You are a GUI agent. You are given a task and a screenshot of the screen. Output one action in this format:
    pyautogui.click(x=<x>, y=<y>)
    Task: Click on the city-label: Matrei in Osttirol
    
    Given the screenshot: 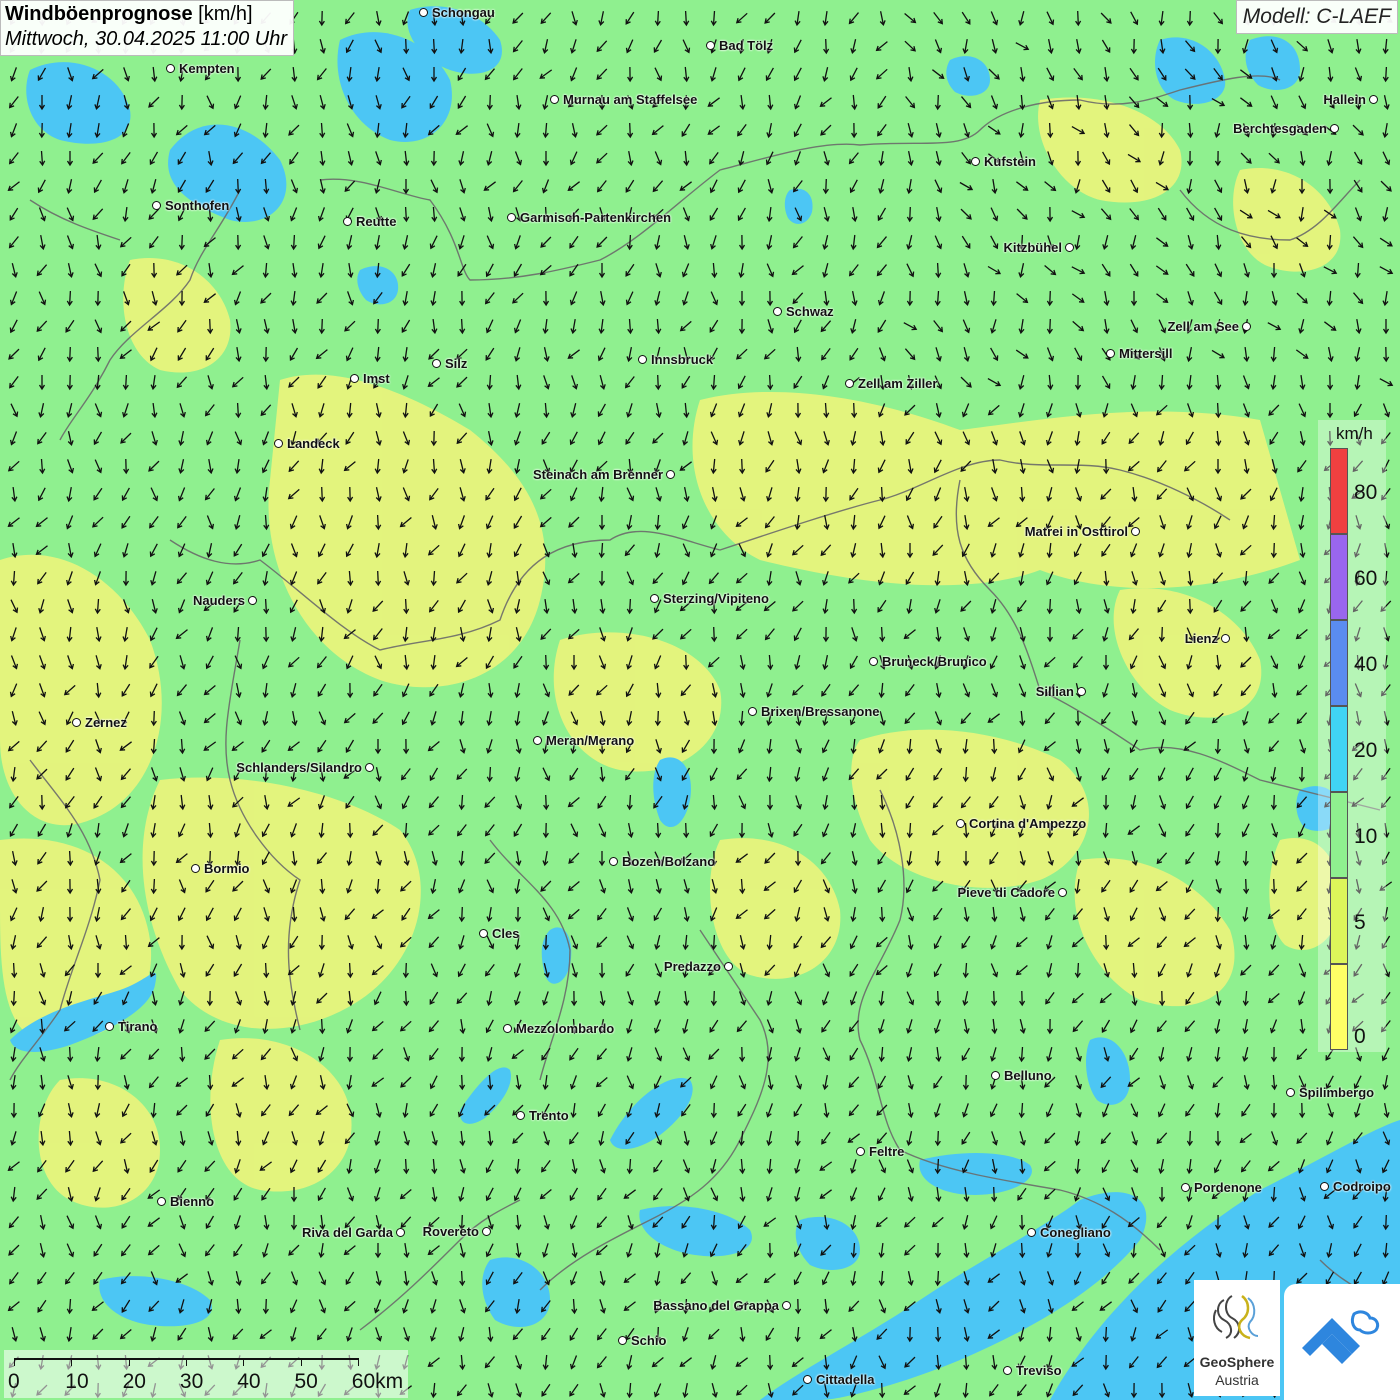 What is the action you would take?
    pyautogui.click(x=1076, y=531)
    